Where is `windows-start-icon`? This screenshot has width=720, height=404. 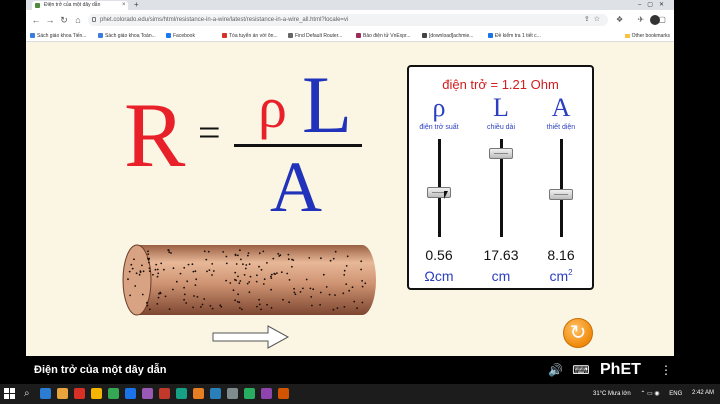 windows-start-icon is located at coordinates (10, 394).